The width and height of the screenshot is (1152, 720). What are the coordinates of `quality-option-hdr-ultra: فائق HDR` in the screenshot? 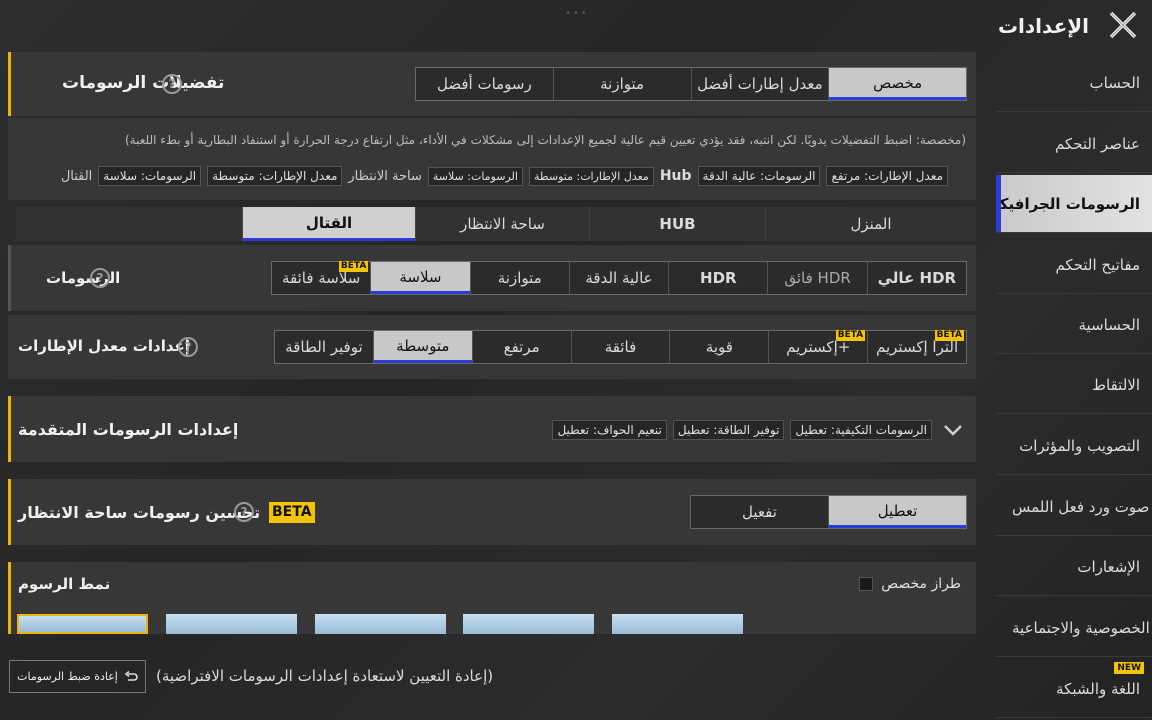 It's located at (817, 278).